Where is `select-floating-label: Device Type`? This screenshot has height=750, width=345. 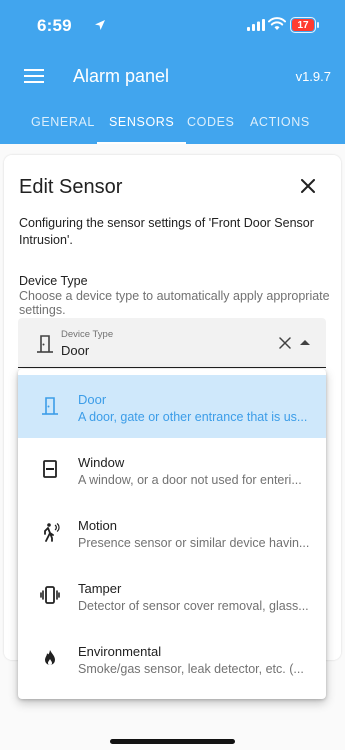 select-floating-label: Device Type is located at coordinates (87, 334).